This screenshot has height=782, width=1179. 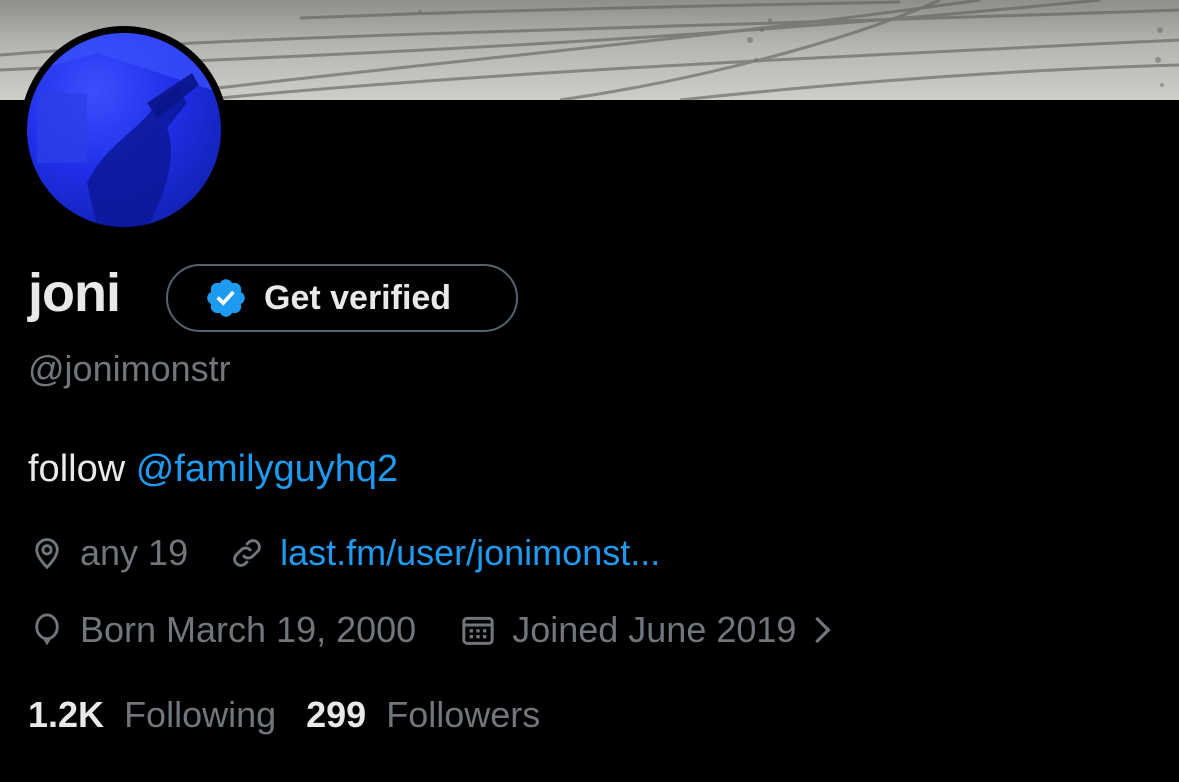 What do you see at coordinates (654, 629) in the screenshot?
I see `joined-text: Joined June 2019` at bounding box center [654, 629].